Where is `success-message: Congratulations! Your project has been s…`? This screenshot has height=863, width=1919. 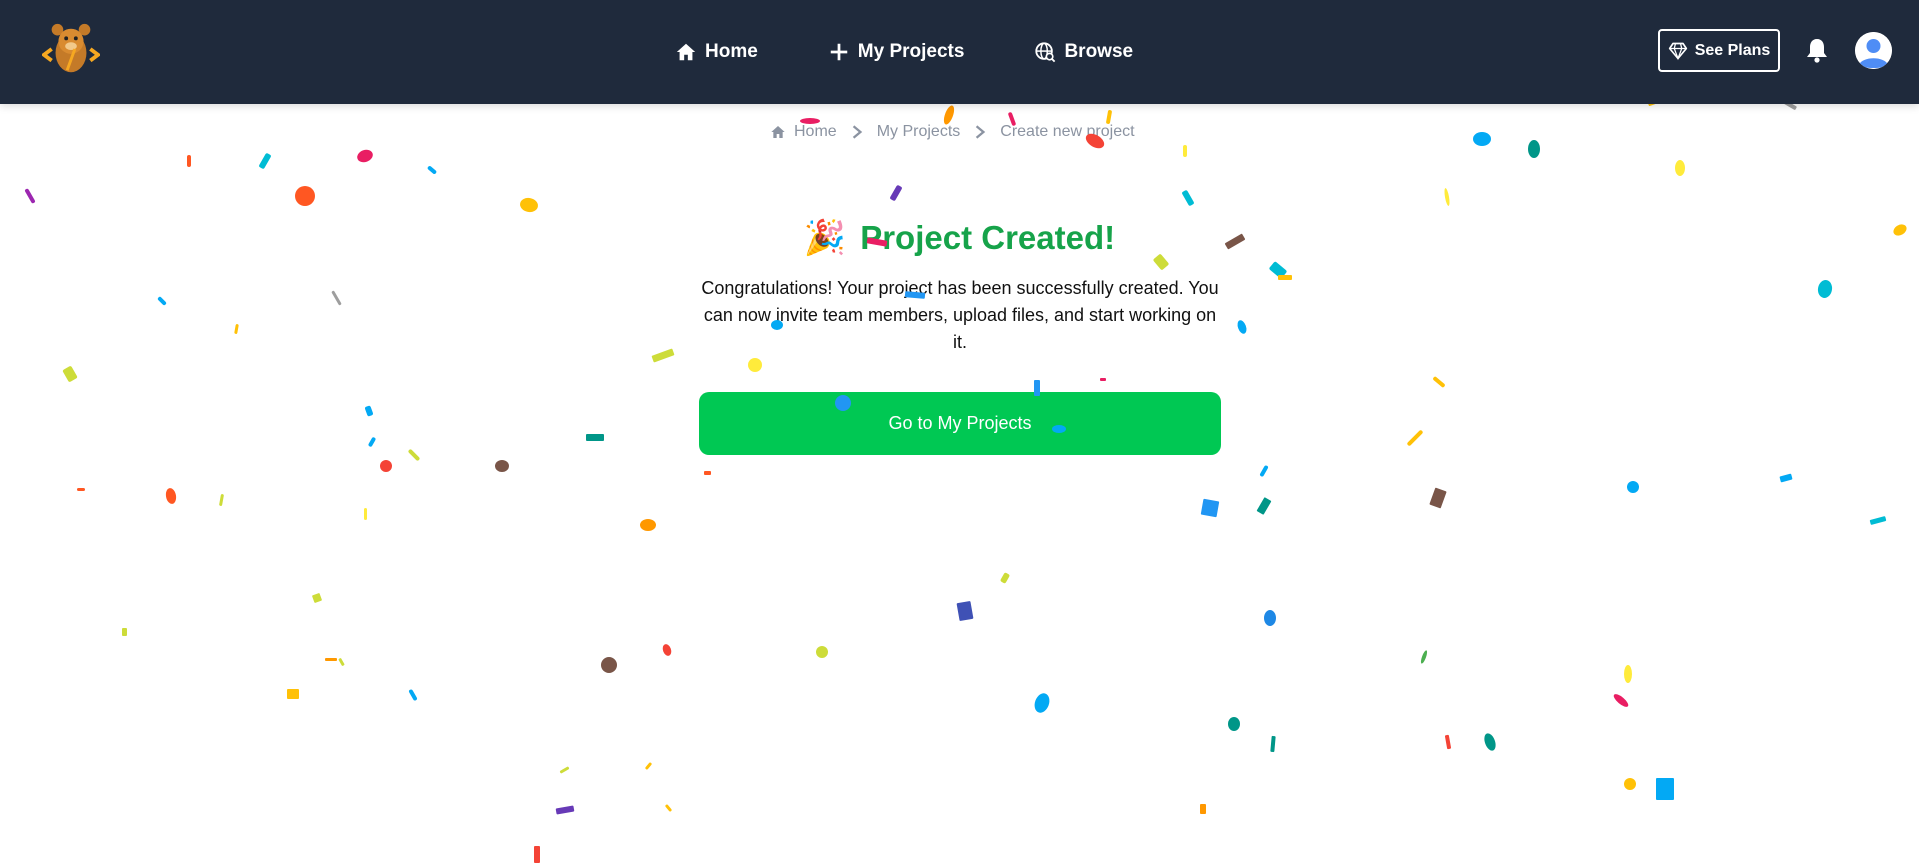 success-message: Congratulations! Your project has been s… is located at coordinates (960, 315).